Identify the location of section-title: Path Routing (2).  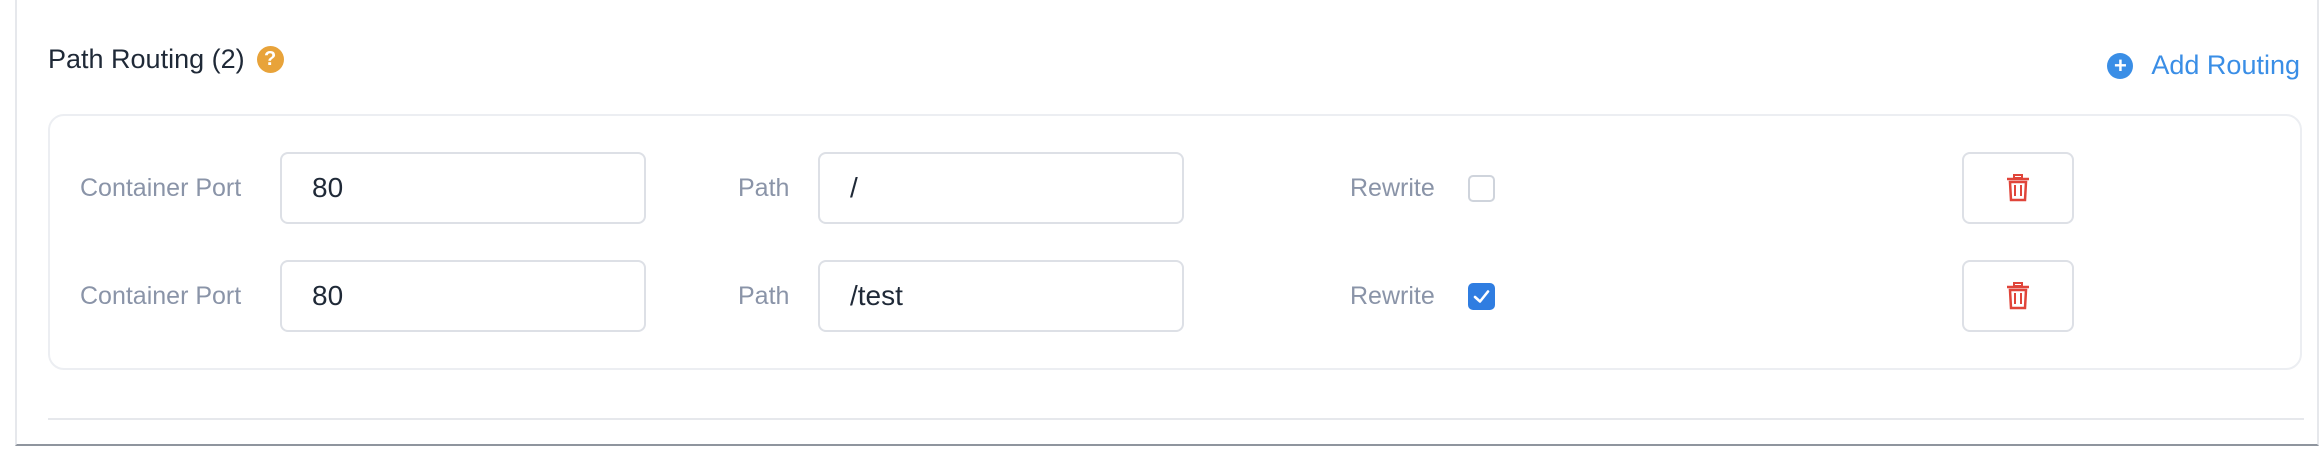
(146, 58).